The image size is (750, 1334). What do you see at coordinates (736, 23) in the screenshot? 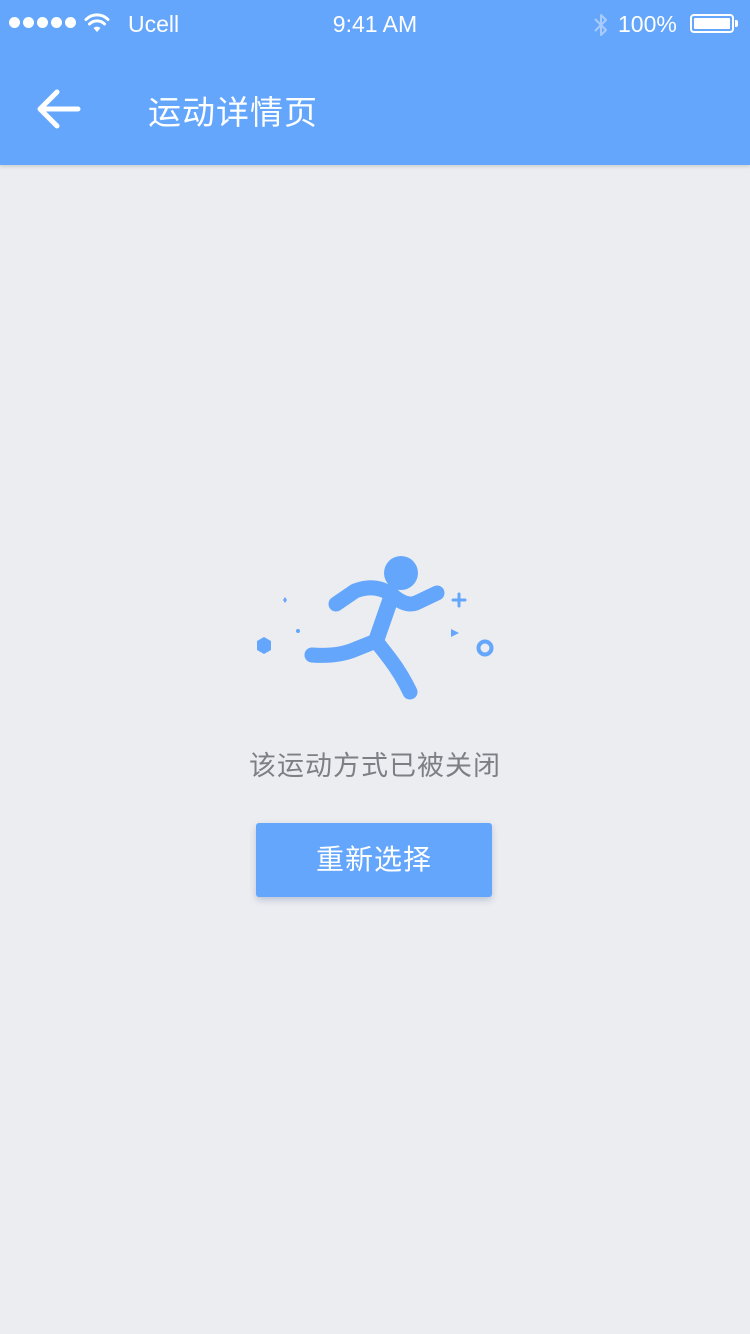
I see `battery-tip` at bounding box center [736, 23].